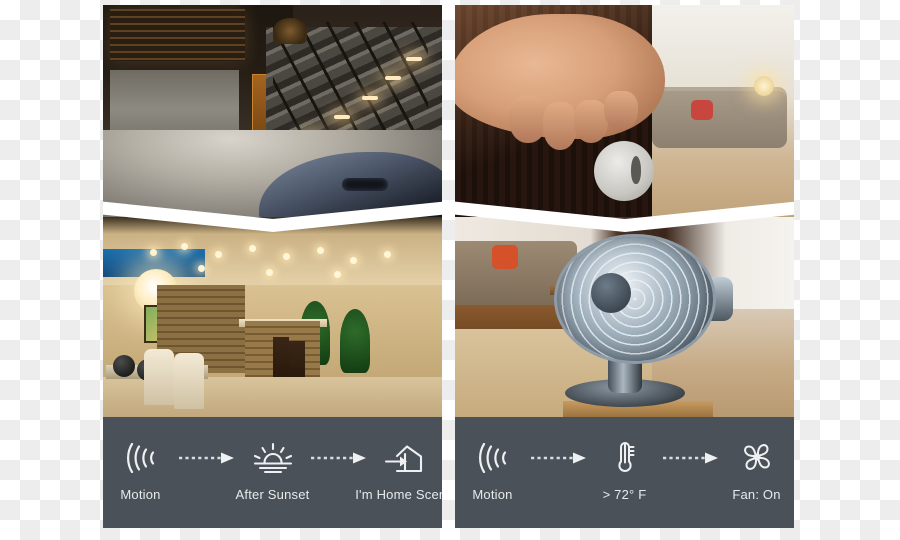 This screenshot has width=900, height=540. Describe the element at coordinates (756, 494) in the screenshot. I see `automation-step-label: Fan: On` at that location.